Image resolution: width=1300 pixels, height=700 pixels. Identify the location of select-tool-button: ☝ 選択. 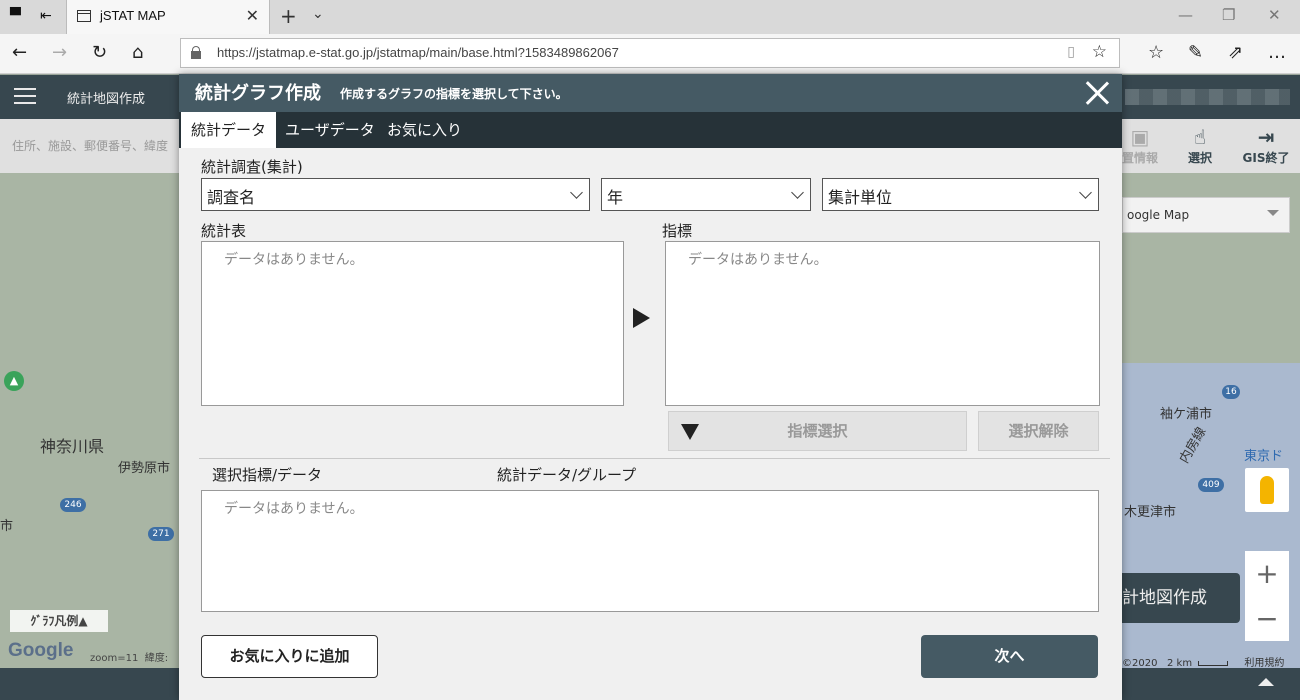
(1200, 145).